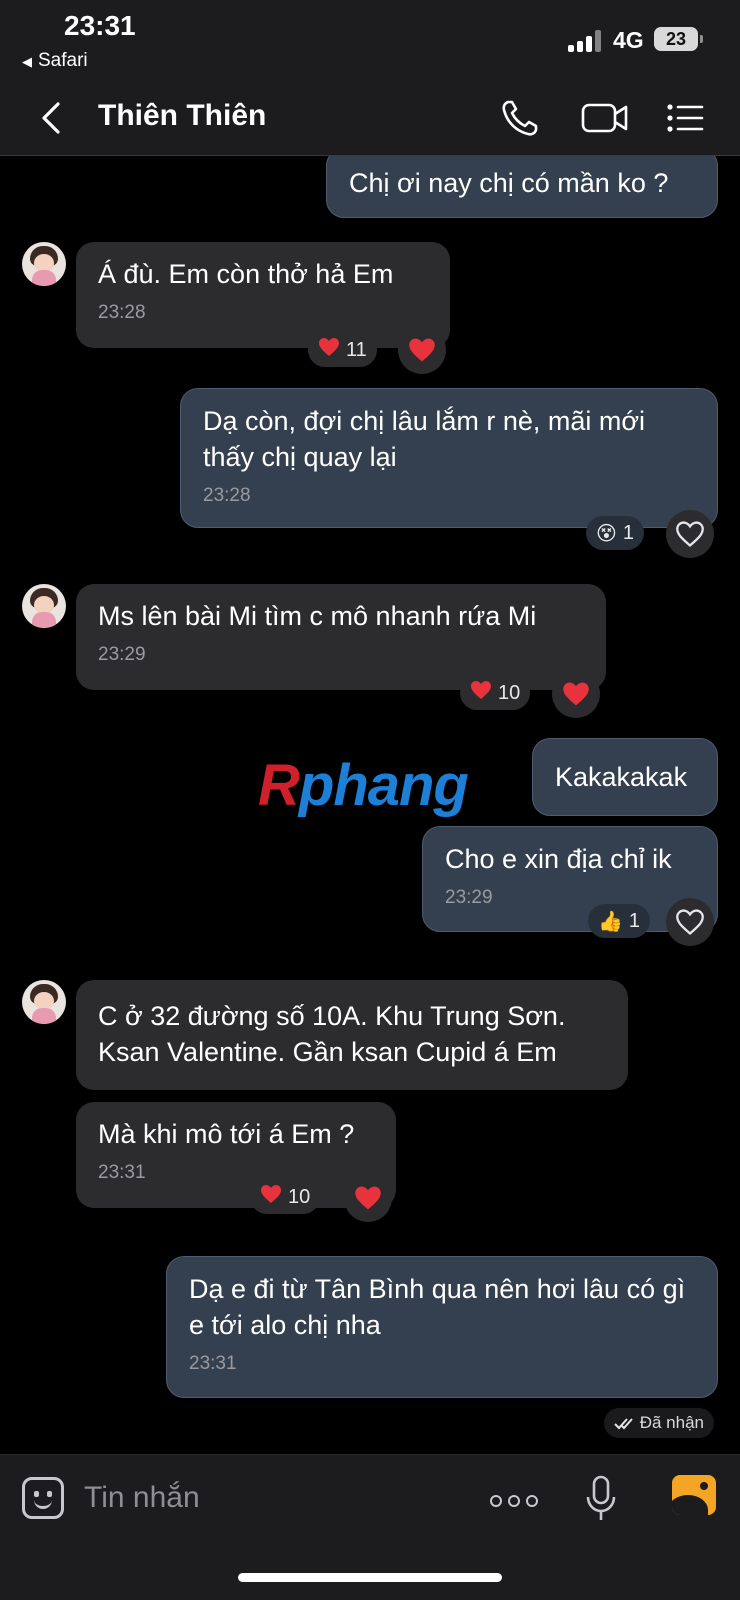 The image size is (740, 1600). What do you see at coordinates (658, 1423) in the screenshot?
I see `delivery-status: Đã nhận` at bounding box center [658, 1423].